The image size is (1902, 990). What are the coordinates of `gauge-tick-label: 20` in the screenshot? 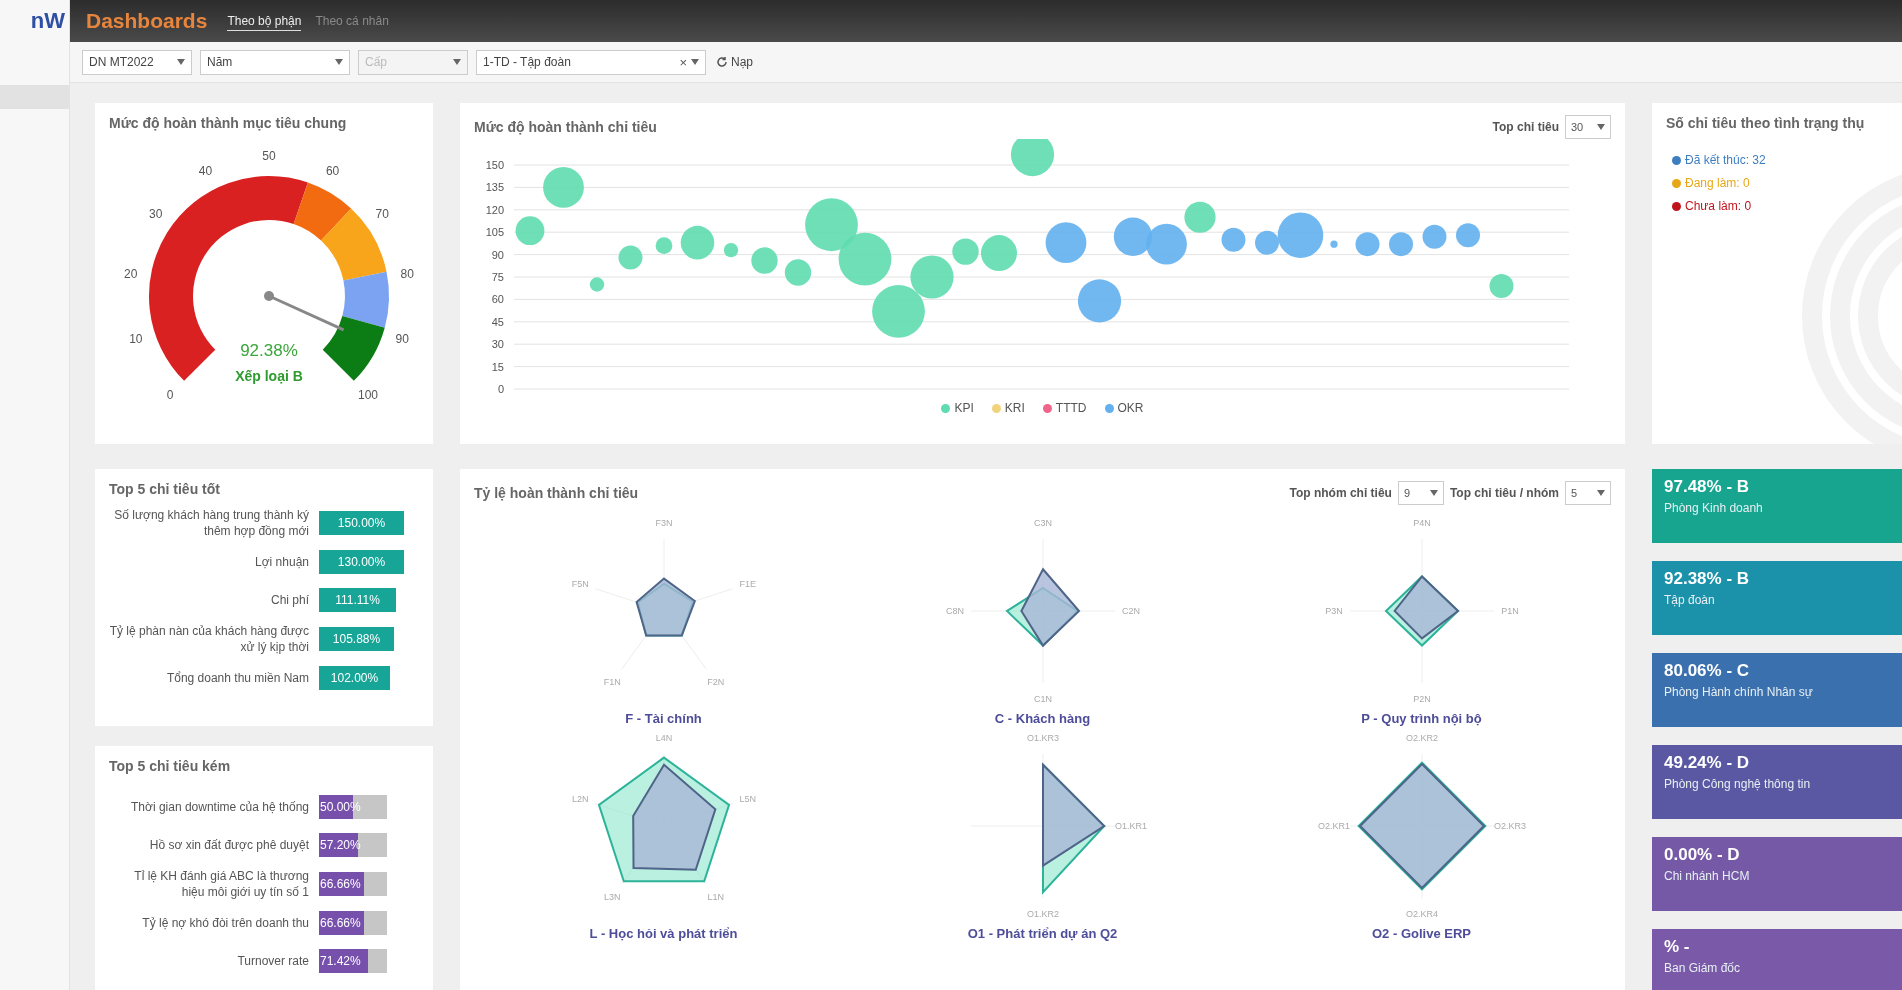 It's located at (131, 274).